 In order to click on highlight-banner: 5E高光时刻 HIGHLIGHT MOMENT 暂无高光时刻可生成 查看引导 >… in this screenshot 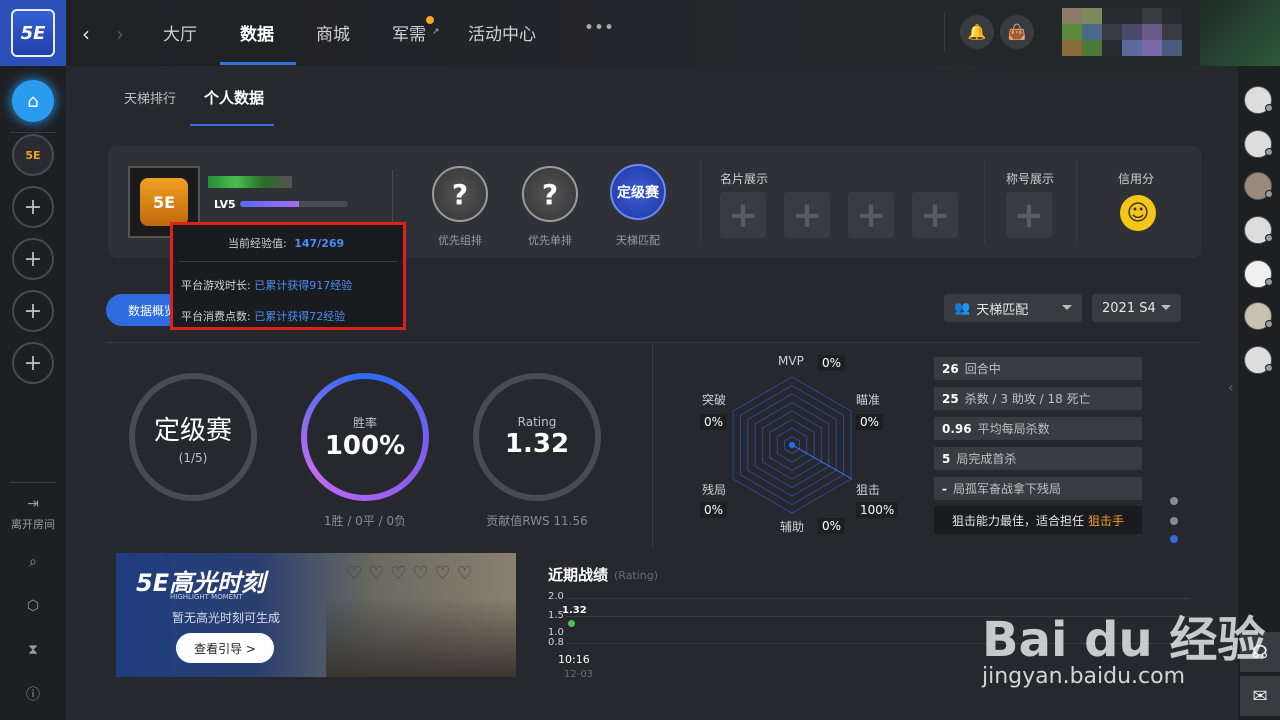, I will do `click(316, 615)`.